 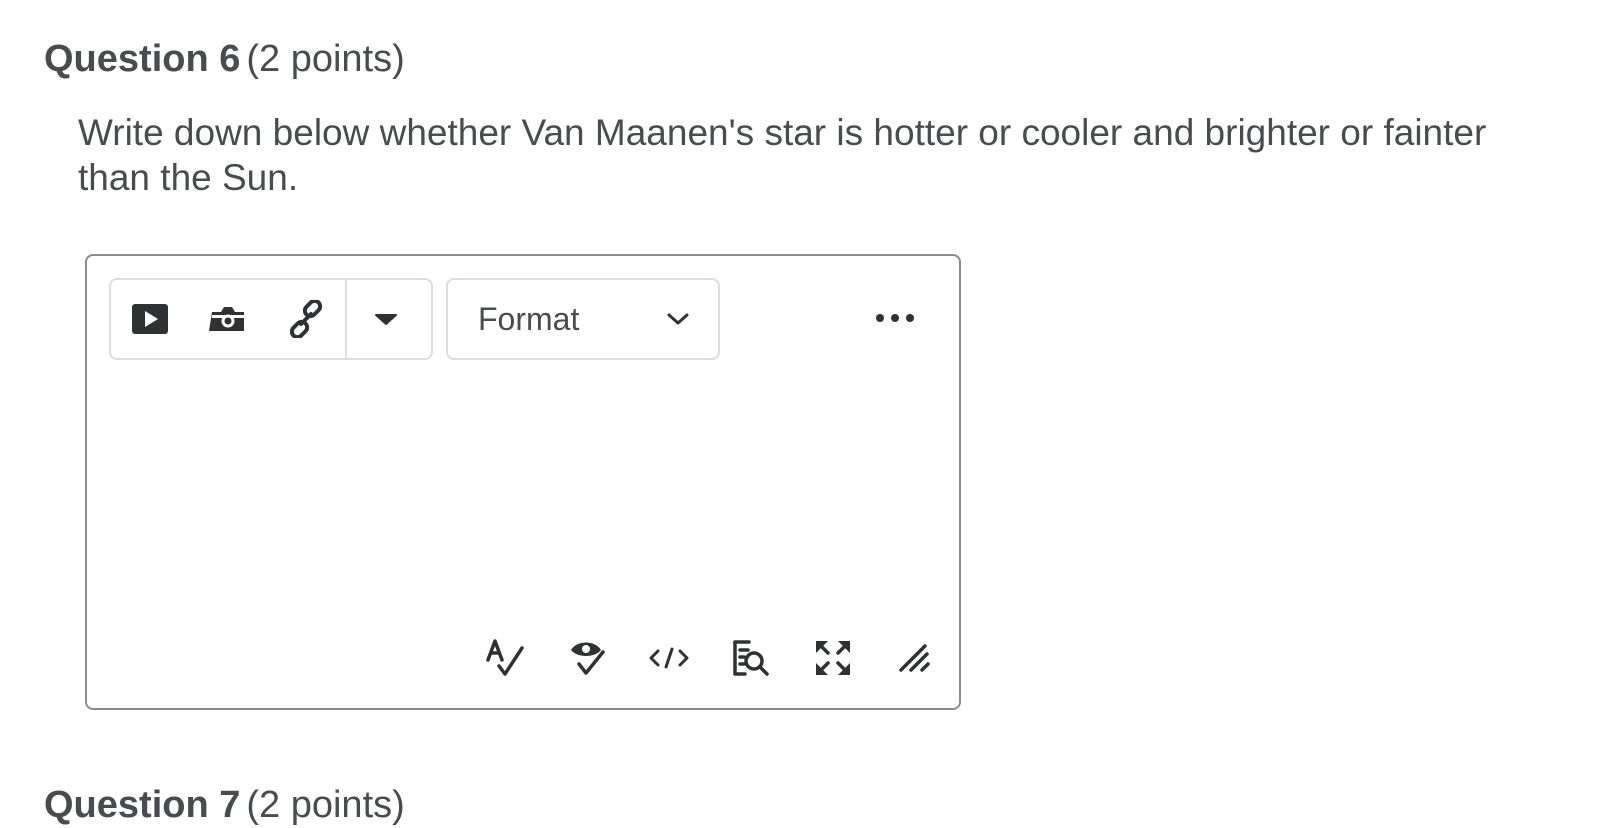 I want to click on source-code-button, so click(x=669, y=658).